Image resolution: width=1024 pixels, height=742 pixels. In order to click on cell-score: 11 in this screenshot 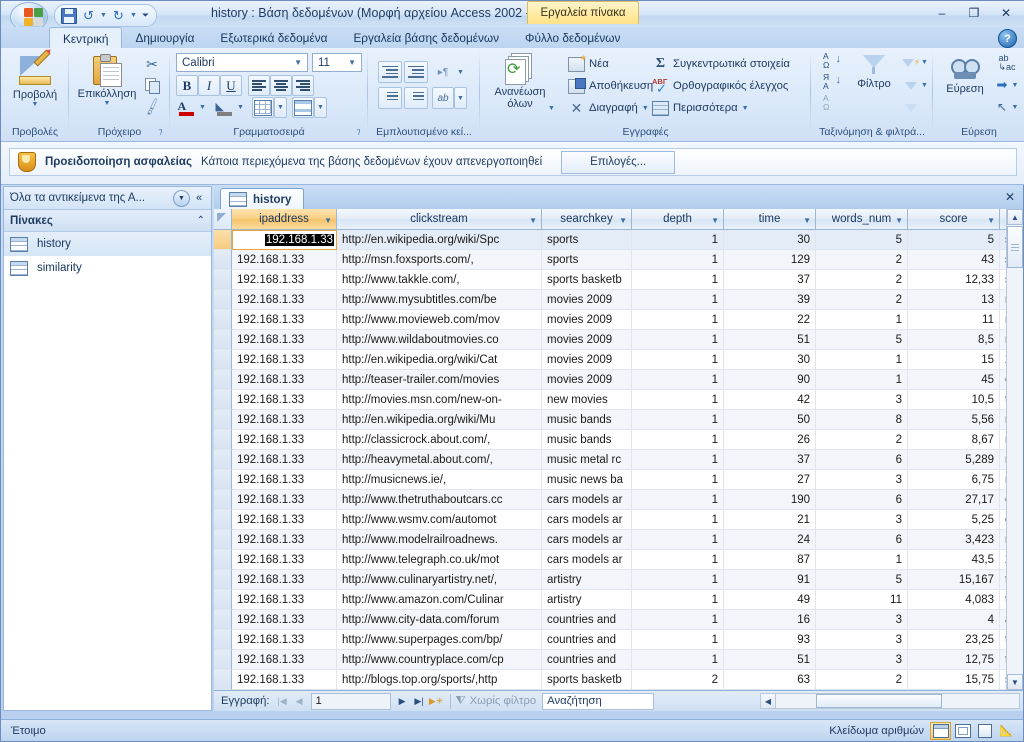, I will do `click(954, 320)`.